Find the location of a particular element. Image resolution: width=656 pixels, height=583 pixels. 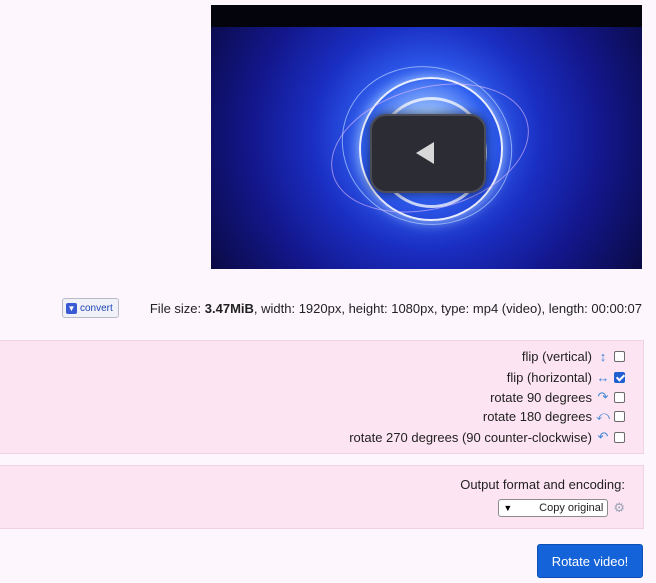

chevron-down-icon: ▼ is located at coordinates (508, 508).